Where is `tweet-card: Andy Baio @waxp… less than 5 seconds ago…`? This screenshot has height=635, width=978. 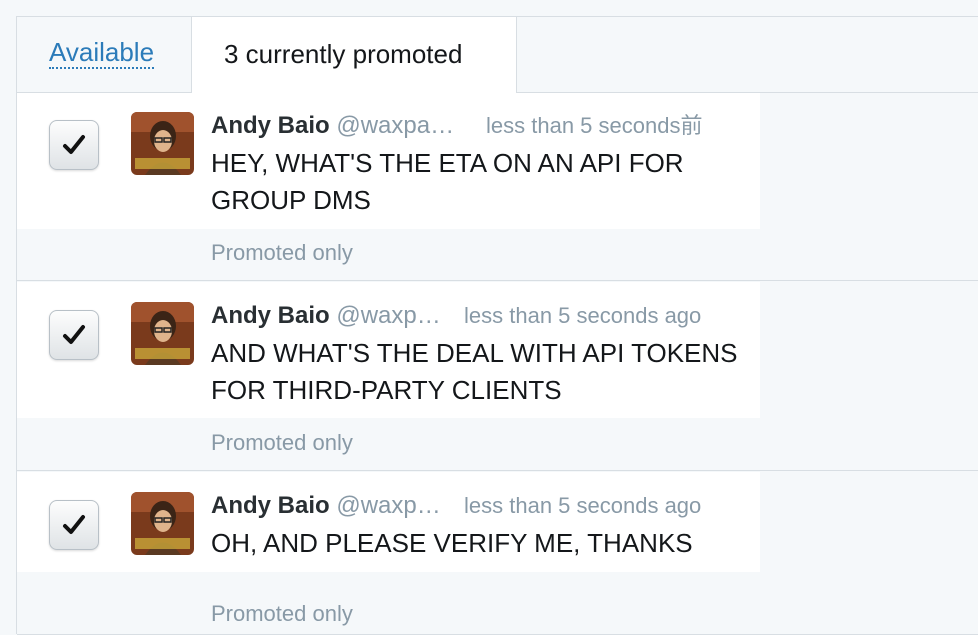
tweet-card: Andy Baio @waxp… less than 5 seconds ago… is located at coordinates (388, 522).